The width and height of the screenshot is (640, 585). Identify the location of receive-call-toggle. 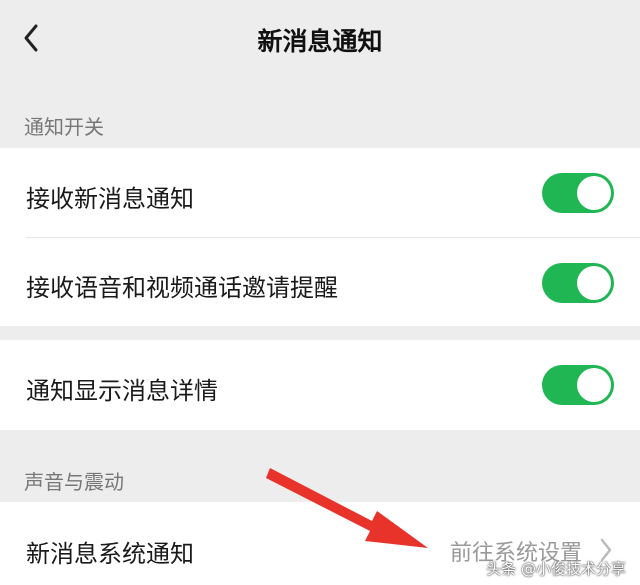
(578, 283).